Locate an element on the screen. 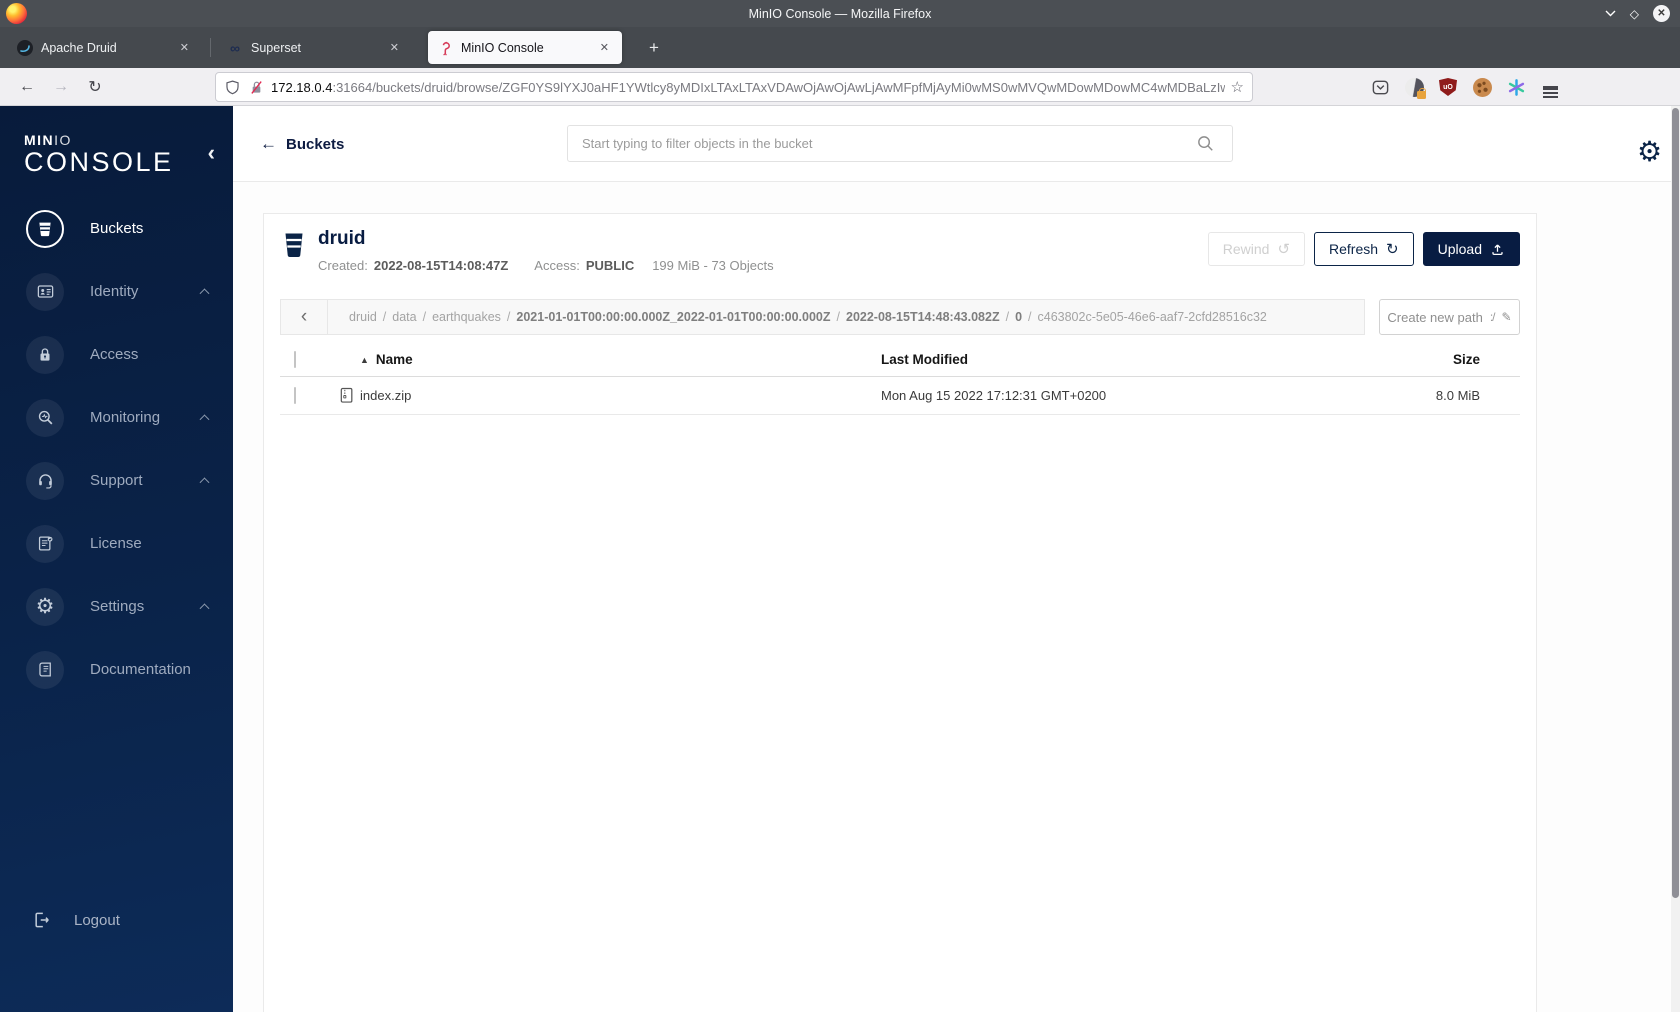 This screenshot has height=1012, width=1680. firefox-logo-icon is located at coordinates (16, 13).